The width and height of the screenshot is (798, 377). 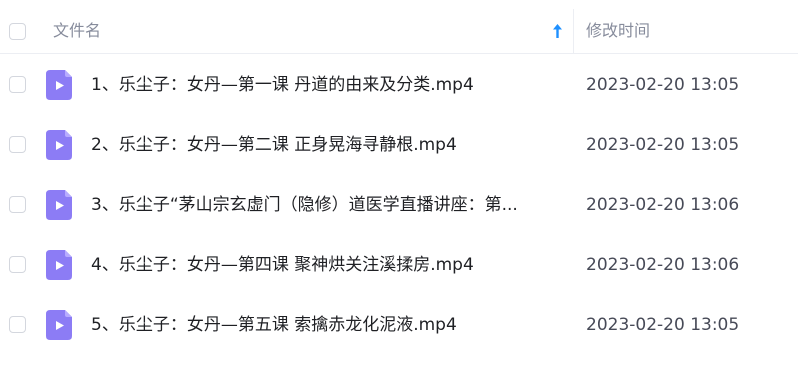 What do you see at coordinates (573, 31) in the screenshot?
I see `column-divider` at bounding box center [573, 31].